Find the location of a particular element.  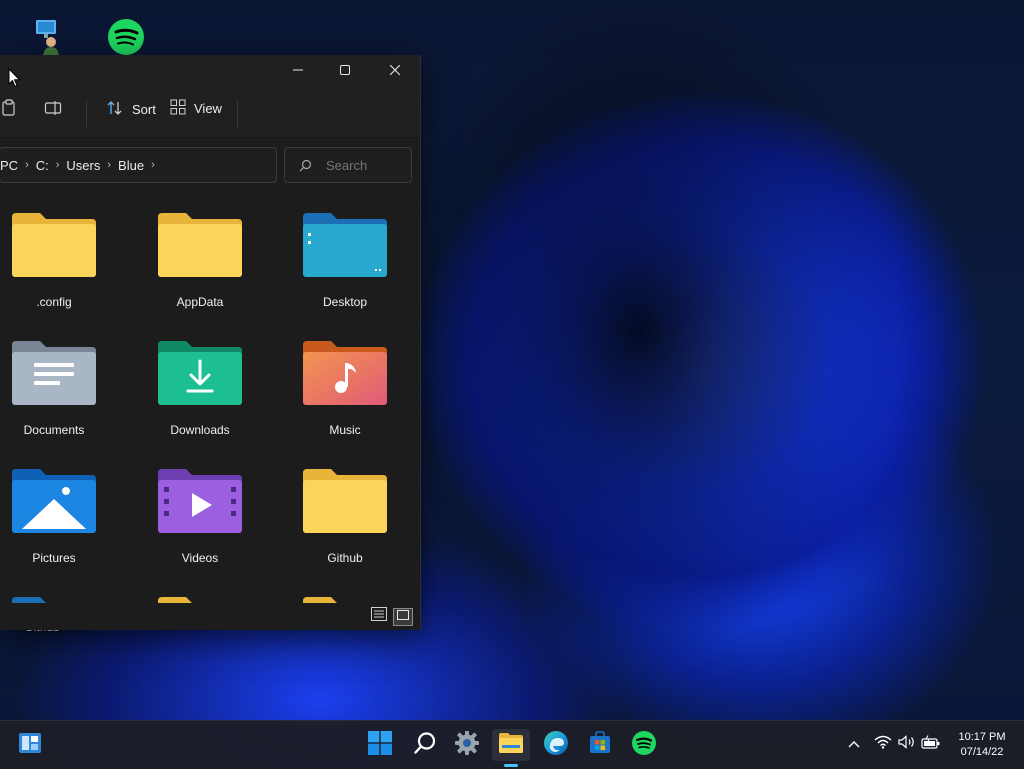

file-item-downloads: Downloads is located at coordinates (200, 388).